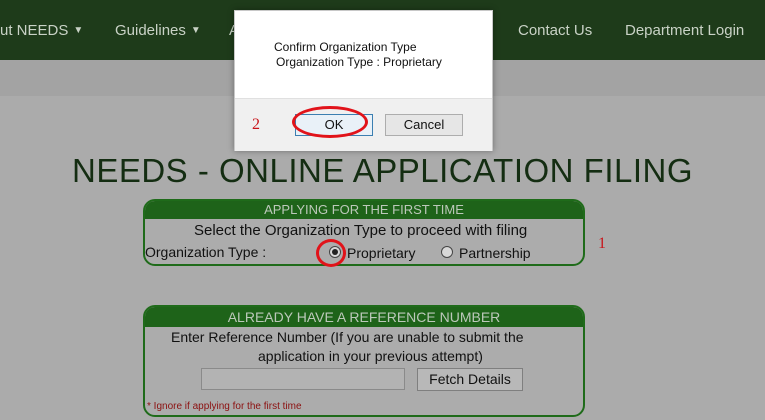 This screenshot has height=420, width=765. Describe the element at coordinates (424, 125) in the screenshot. I see `cancel-button: Cancel` at that location.